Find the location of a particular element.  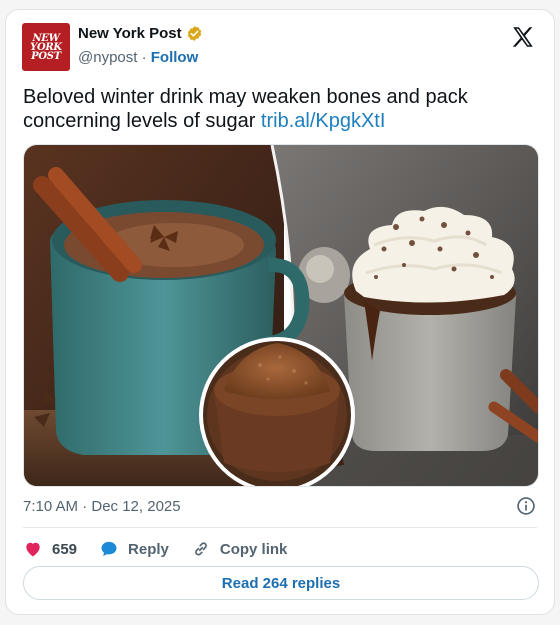

follow-button: Follow is located at coordinates (175, 57).